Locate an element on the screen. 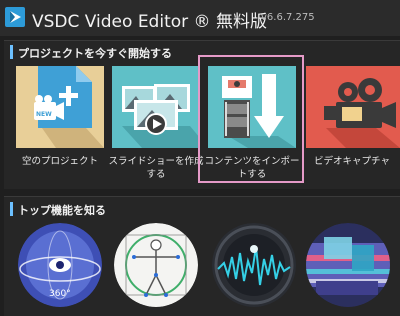  start-section-title: プロジェクトを今すぐ開始する is located at coordinates (95, 53).